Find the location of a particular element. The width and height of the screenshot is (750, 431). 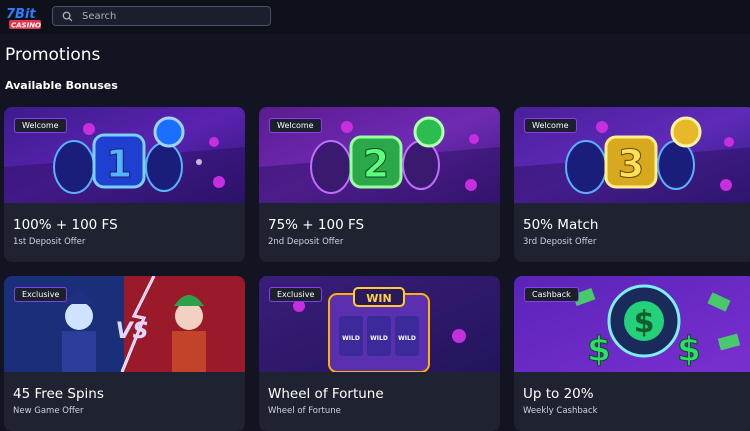

search-bar is located at coordinates (161, 16).